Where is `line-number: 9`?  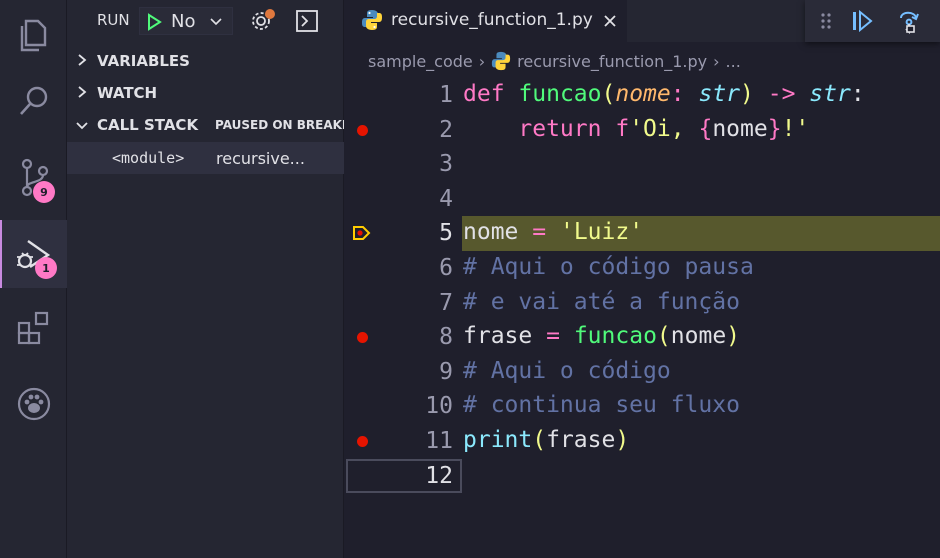
line-number: 9 is located at coordinates (446, 371).